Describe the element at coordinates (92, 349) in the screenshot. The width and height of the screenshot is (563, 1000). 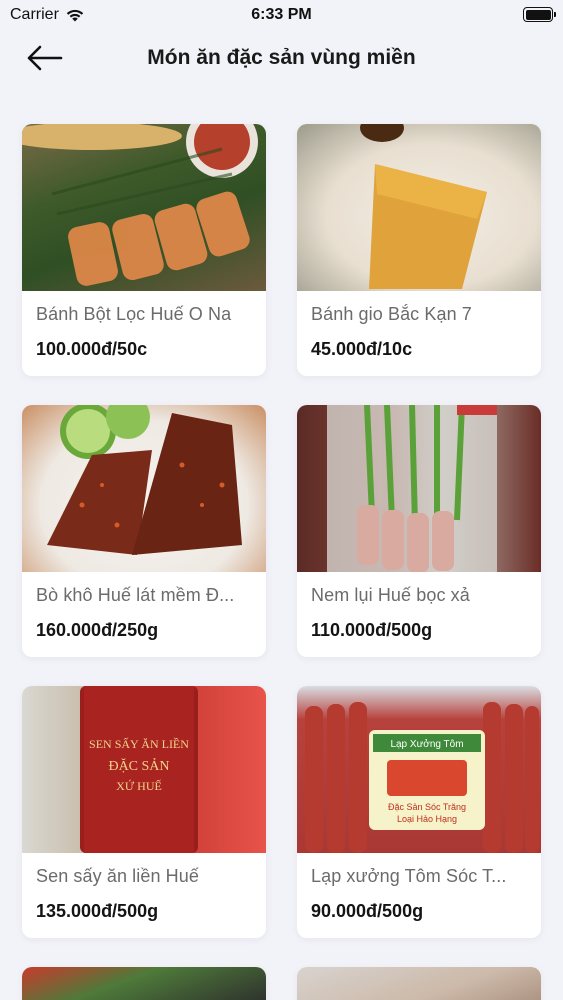
I see `product-price: 100.000đ/50c` at that location.